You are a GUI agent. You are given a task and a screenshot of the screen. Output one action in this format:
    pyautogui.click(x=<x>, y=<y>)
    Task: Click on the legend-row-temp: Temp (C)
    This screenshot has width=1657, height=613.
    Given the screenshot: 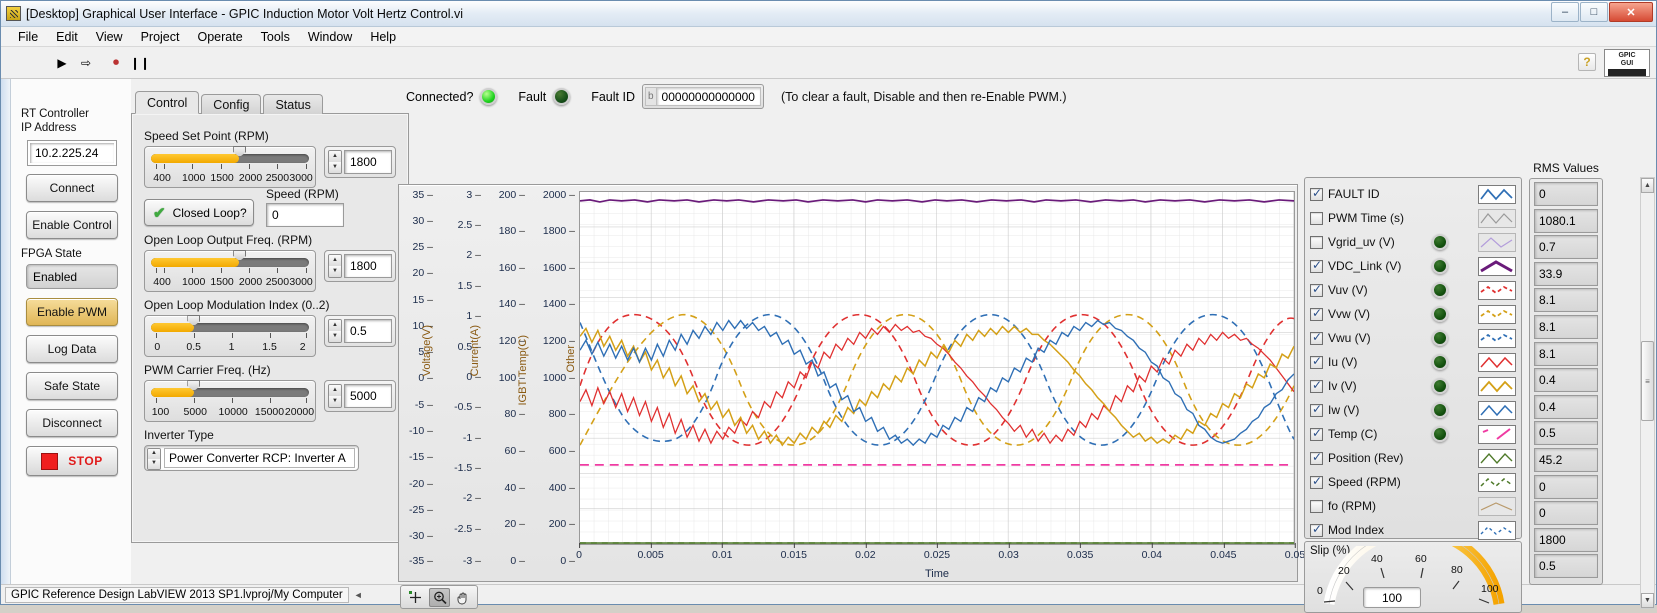 What is the action you would take?
    pyautogui.click(x=1413, y=434)
    